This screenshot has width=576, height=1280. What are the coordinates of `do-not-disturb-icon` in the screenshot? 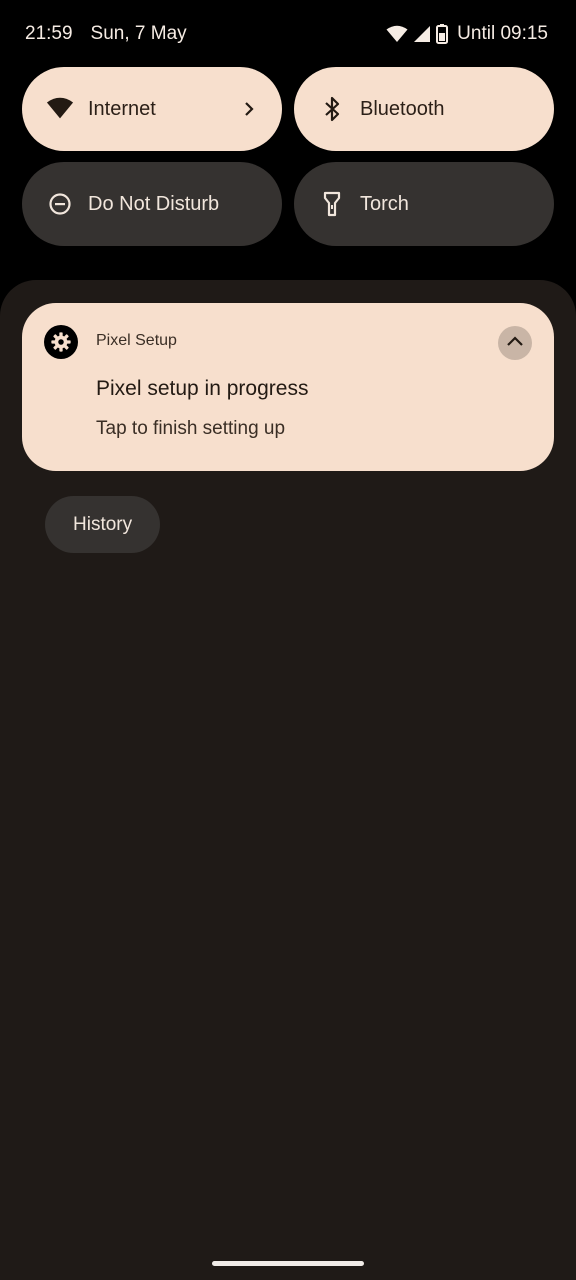 It's located at (60, 204).